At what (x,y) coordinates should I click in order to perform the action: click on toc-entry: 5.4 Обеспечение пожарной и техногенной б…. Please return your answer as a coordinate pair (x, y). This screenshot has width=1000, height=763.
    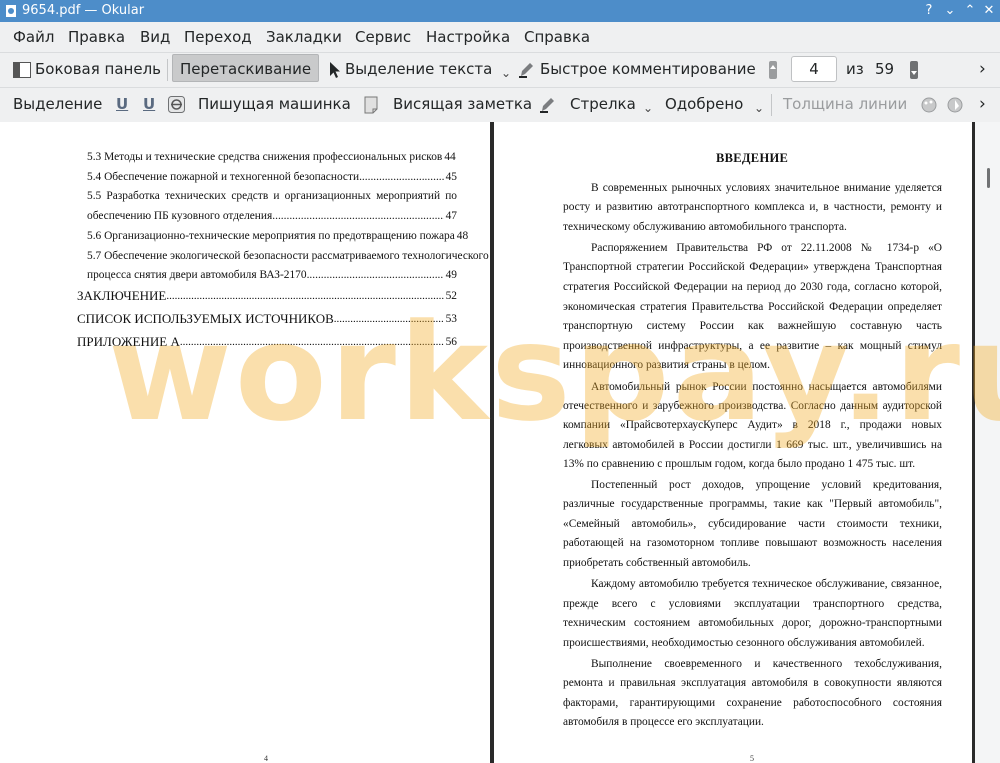
    Looking at the image, I should click on (272, 177).